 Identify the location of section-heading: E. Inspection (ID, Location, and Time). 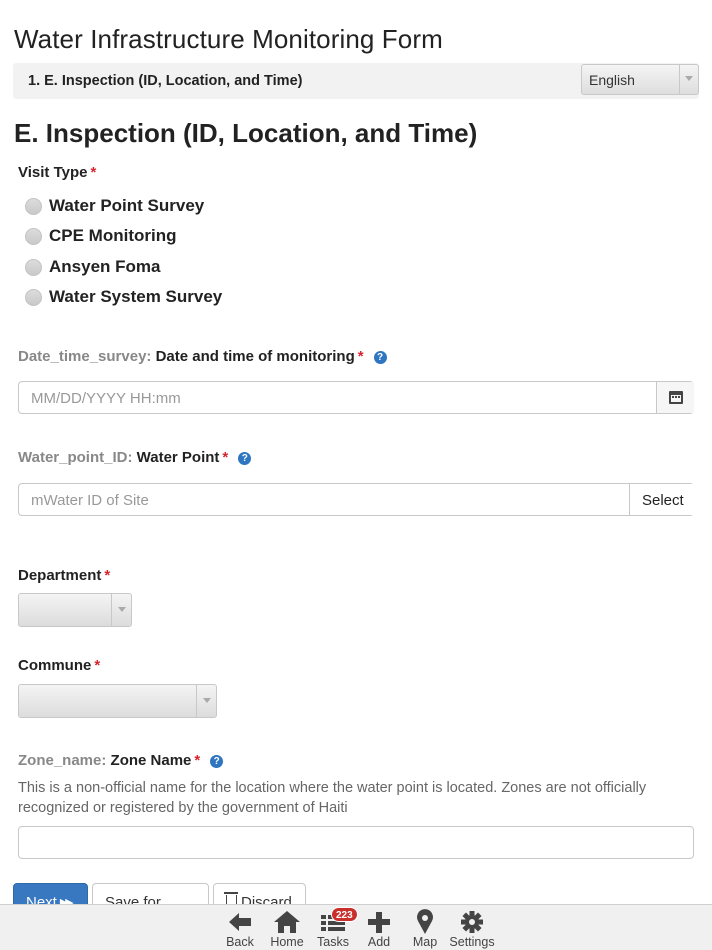
(246, 133).